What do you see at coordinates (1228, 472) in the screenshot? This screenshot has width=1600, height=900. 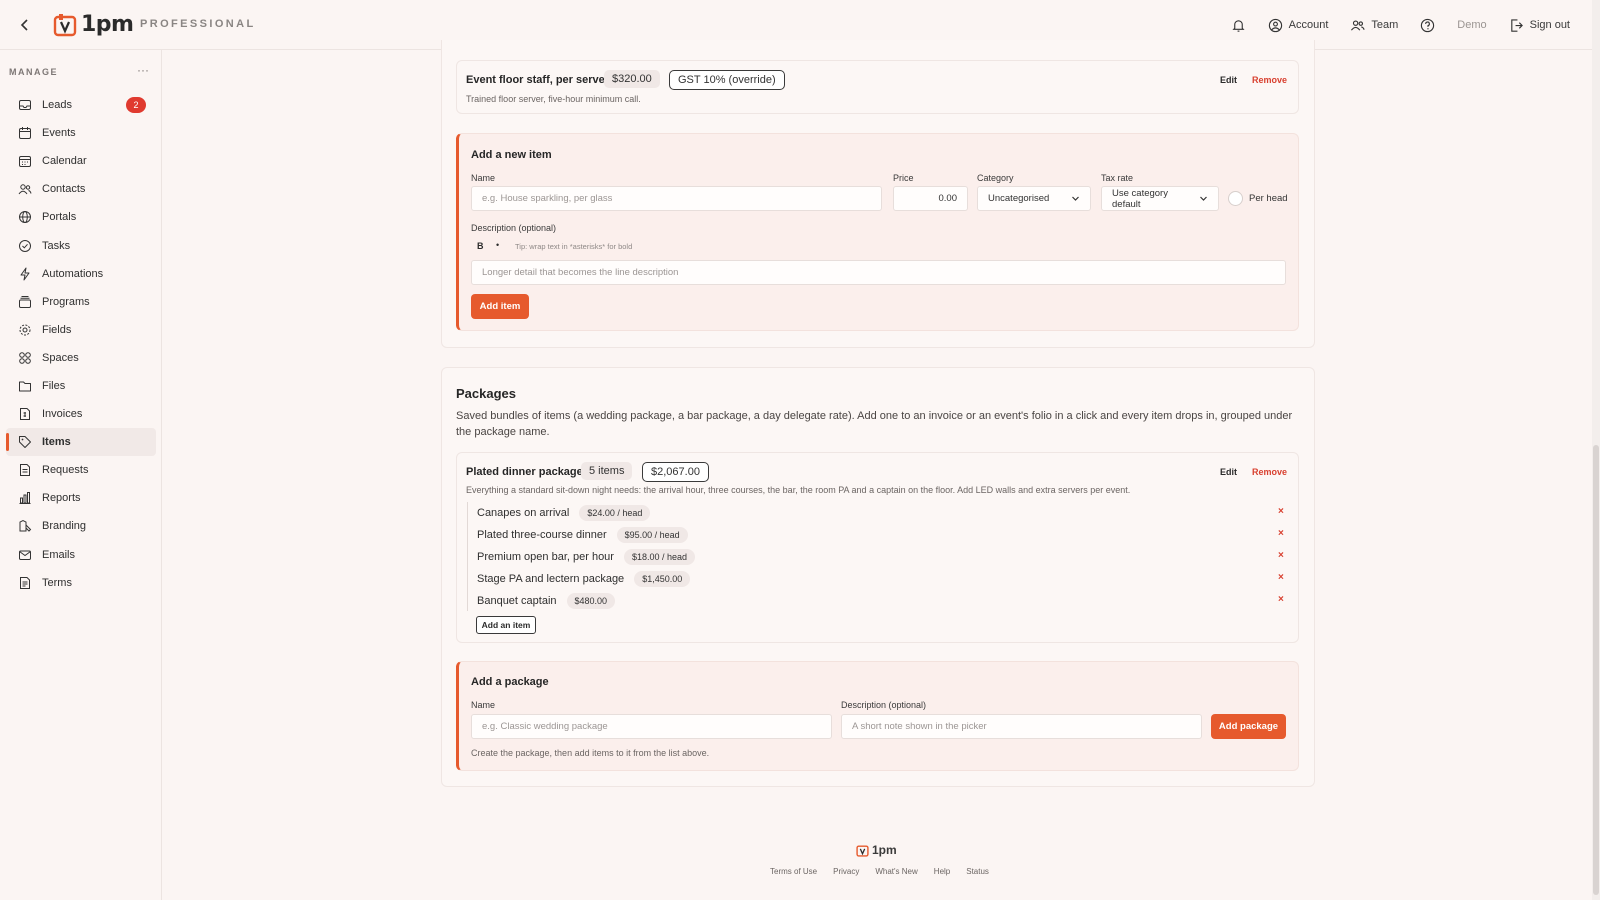 I see `package-edit-button: Edit` at bounding box center [1228, 472].